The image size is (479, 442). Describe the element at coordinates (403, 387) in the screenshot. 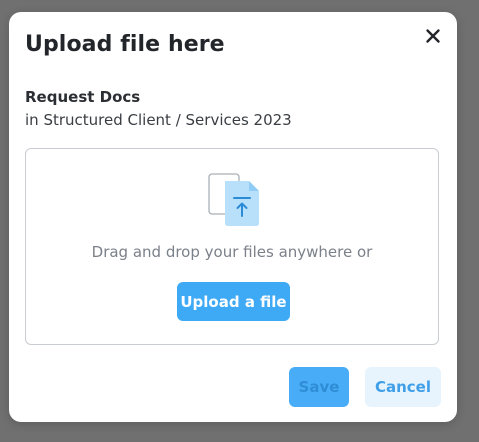

I see `cancel-button: Cancel` at that location.